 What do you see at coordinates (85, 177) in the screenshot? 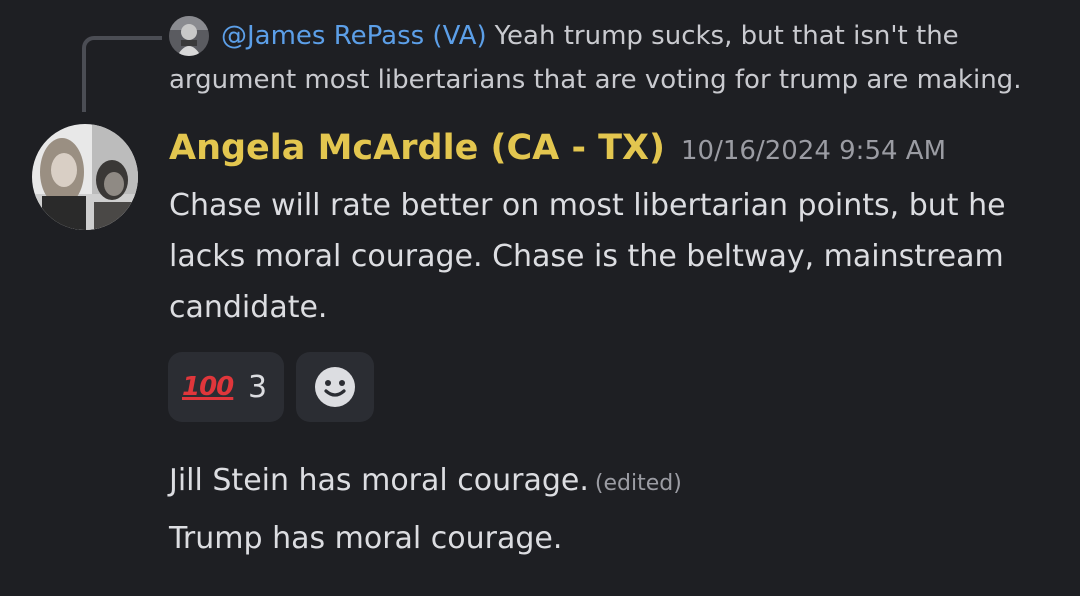
I see `author-avatar` at bounding box center [85, 177].